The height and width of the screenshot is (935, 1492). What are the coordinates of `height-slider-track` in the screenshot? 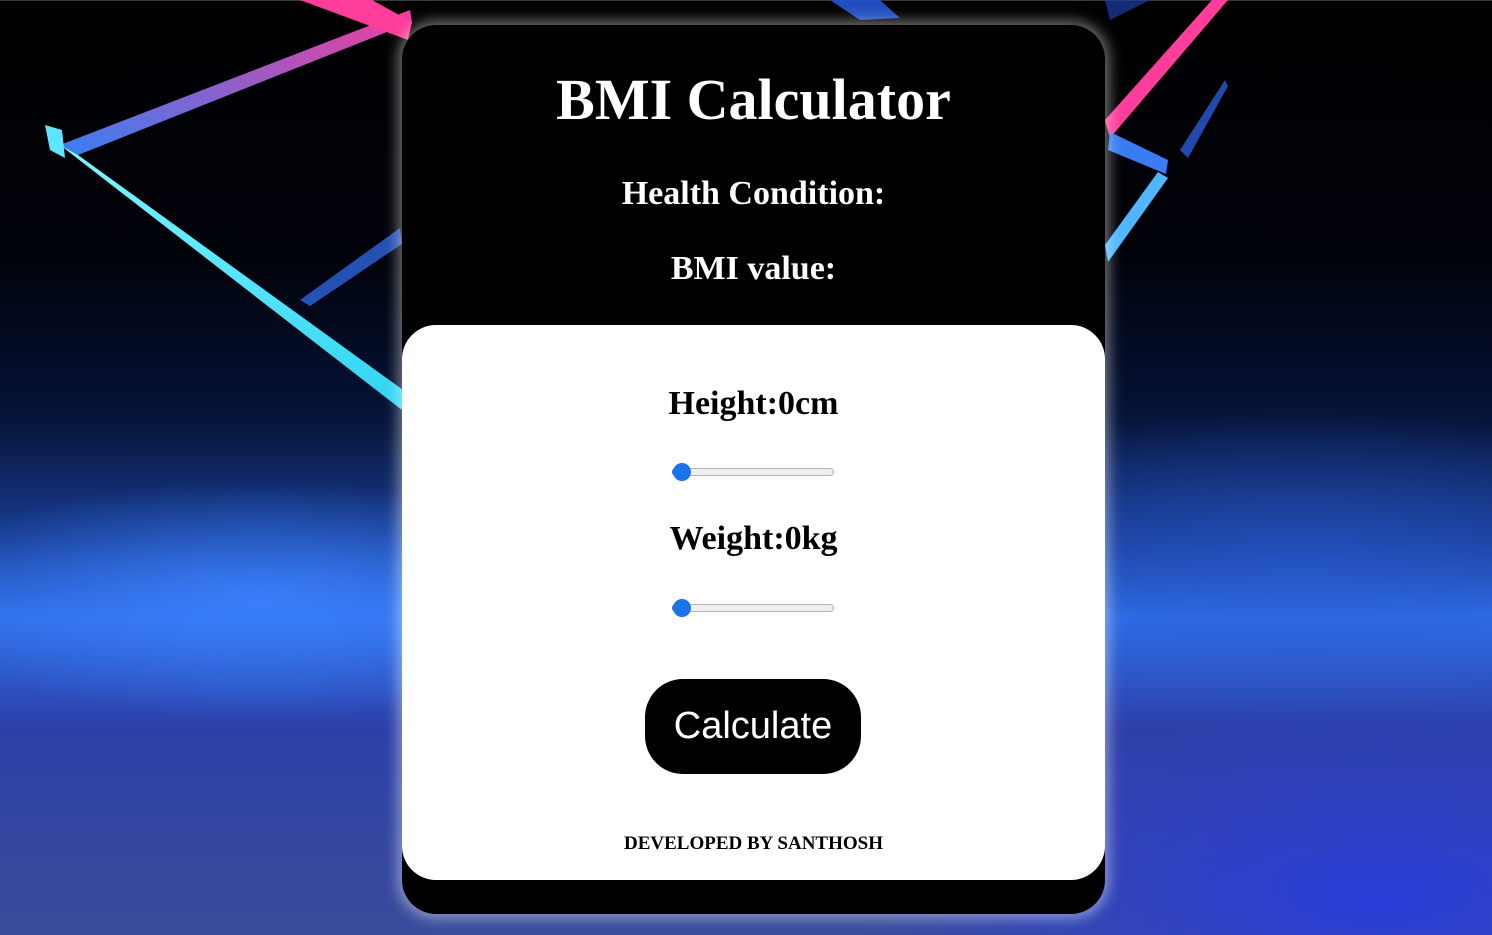 It's located at (753, 472).